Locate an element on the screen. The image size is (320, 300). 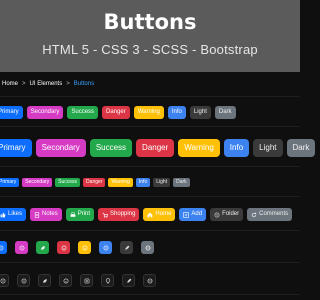
heart-icon-button is located at coordinates (63, 247).